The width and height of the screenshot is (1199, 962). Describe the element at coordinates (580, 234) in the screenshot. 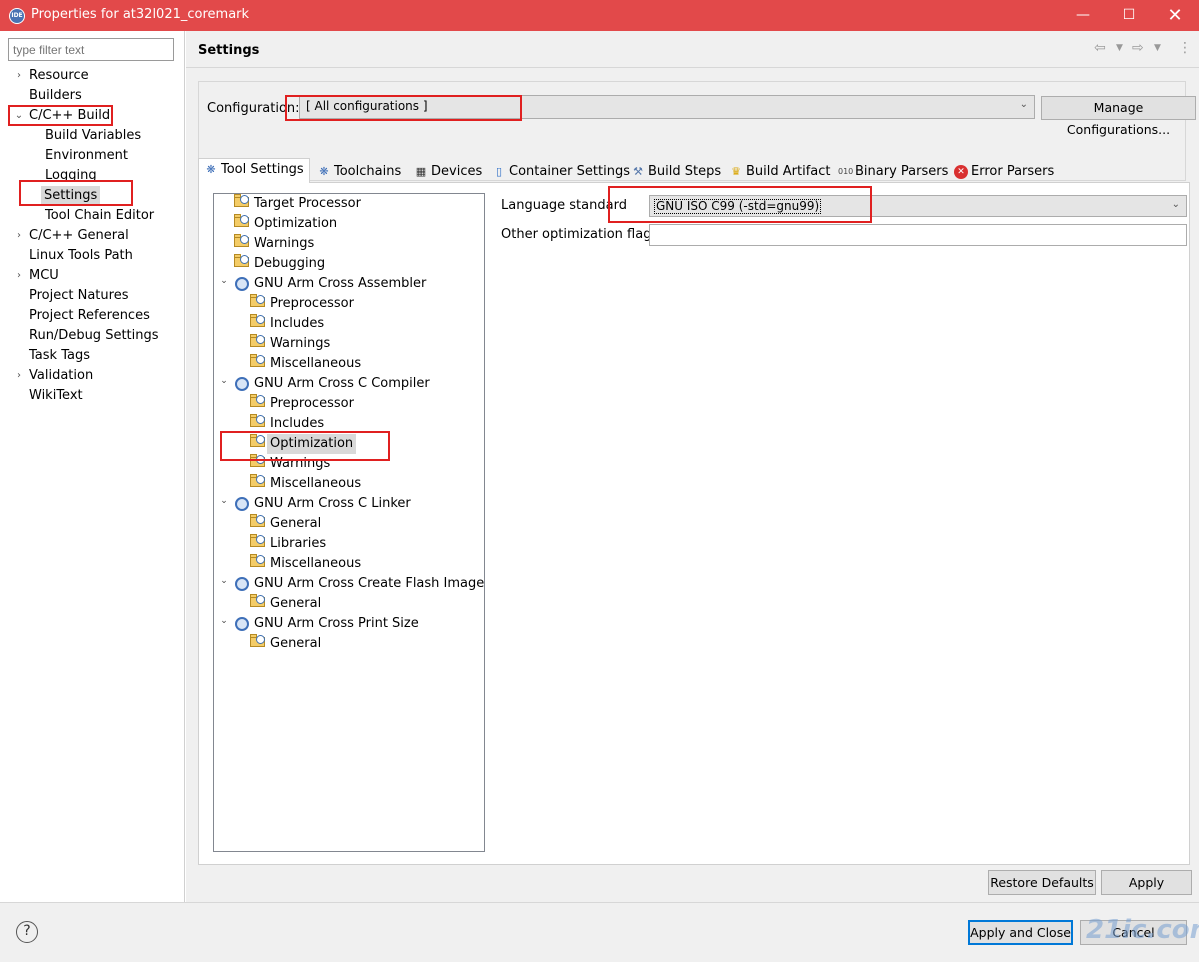

I see `other-flags-label: Other optimization flags` at that location.